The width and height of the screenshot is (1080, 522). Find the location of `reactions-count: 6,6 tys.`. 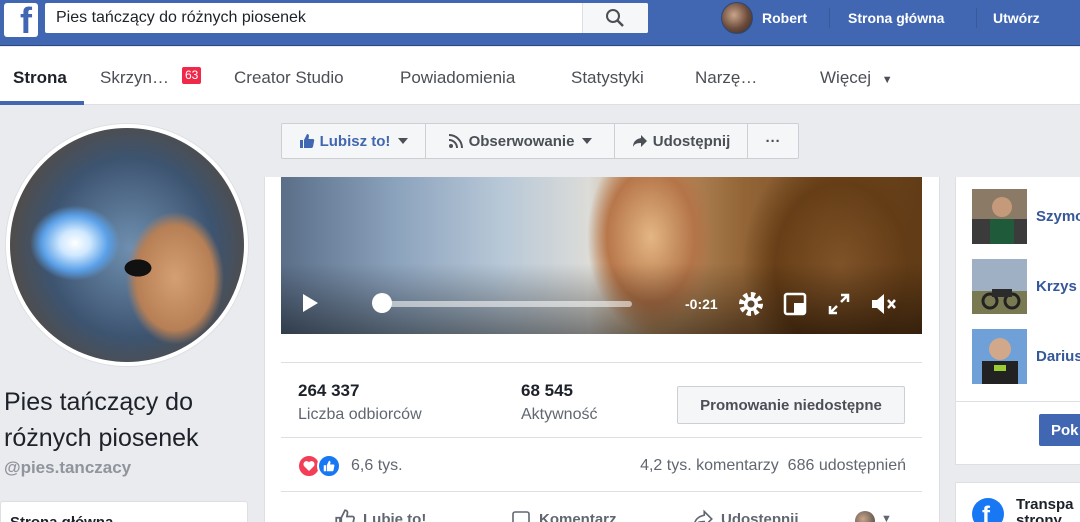

reactions-count: 6,6 tys. is located at coordinates (377, 466).